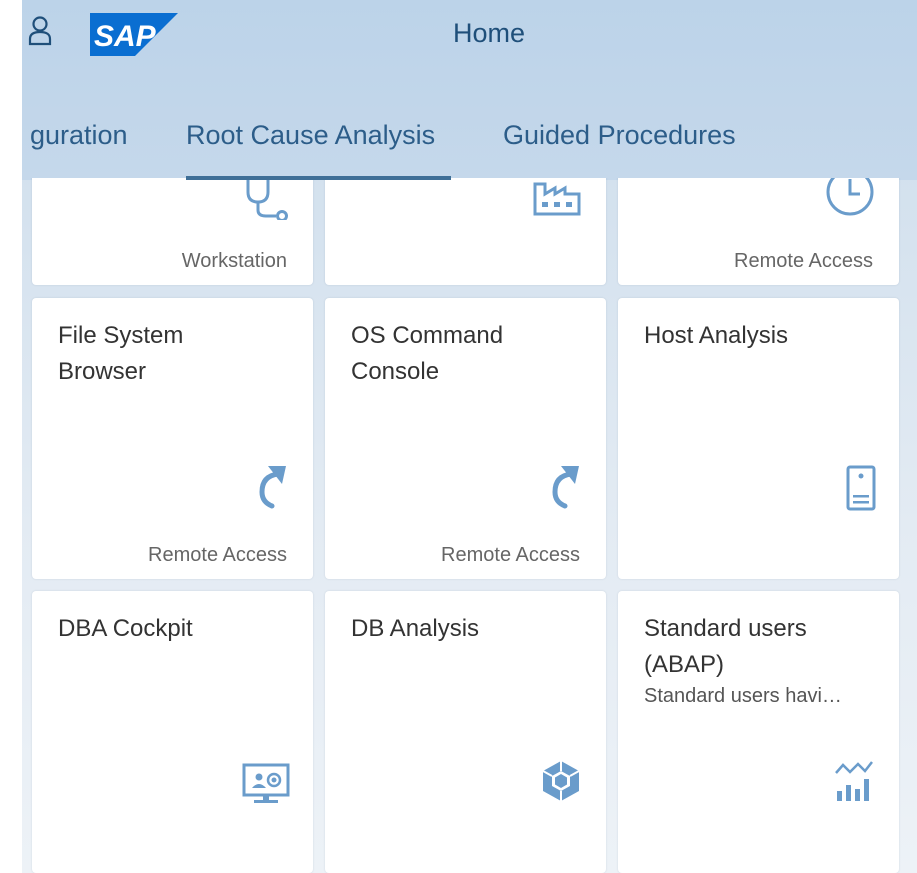 This screenshot has width=917, height=873. I want to click on stethoscope-icon, so click(267, 199).